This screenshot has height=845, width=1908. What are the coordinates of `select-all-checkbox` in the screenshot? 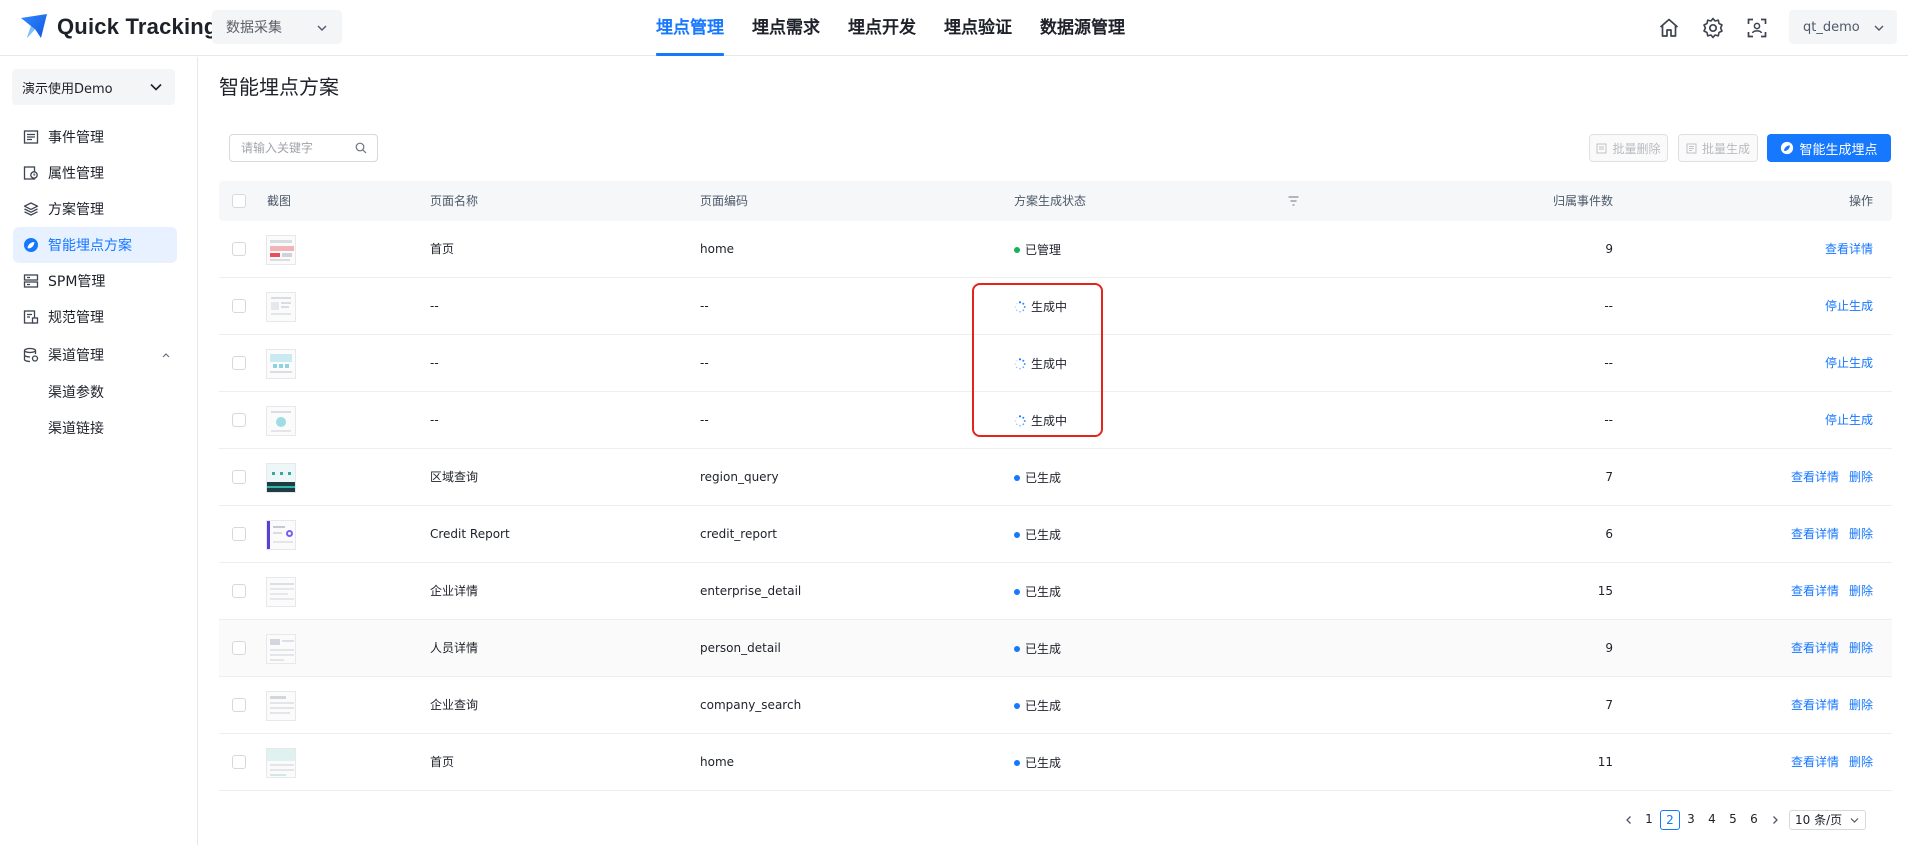 It's located at (239, 201).